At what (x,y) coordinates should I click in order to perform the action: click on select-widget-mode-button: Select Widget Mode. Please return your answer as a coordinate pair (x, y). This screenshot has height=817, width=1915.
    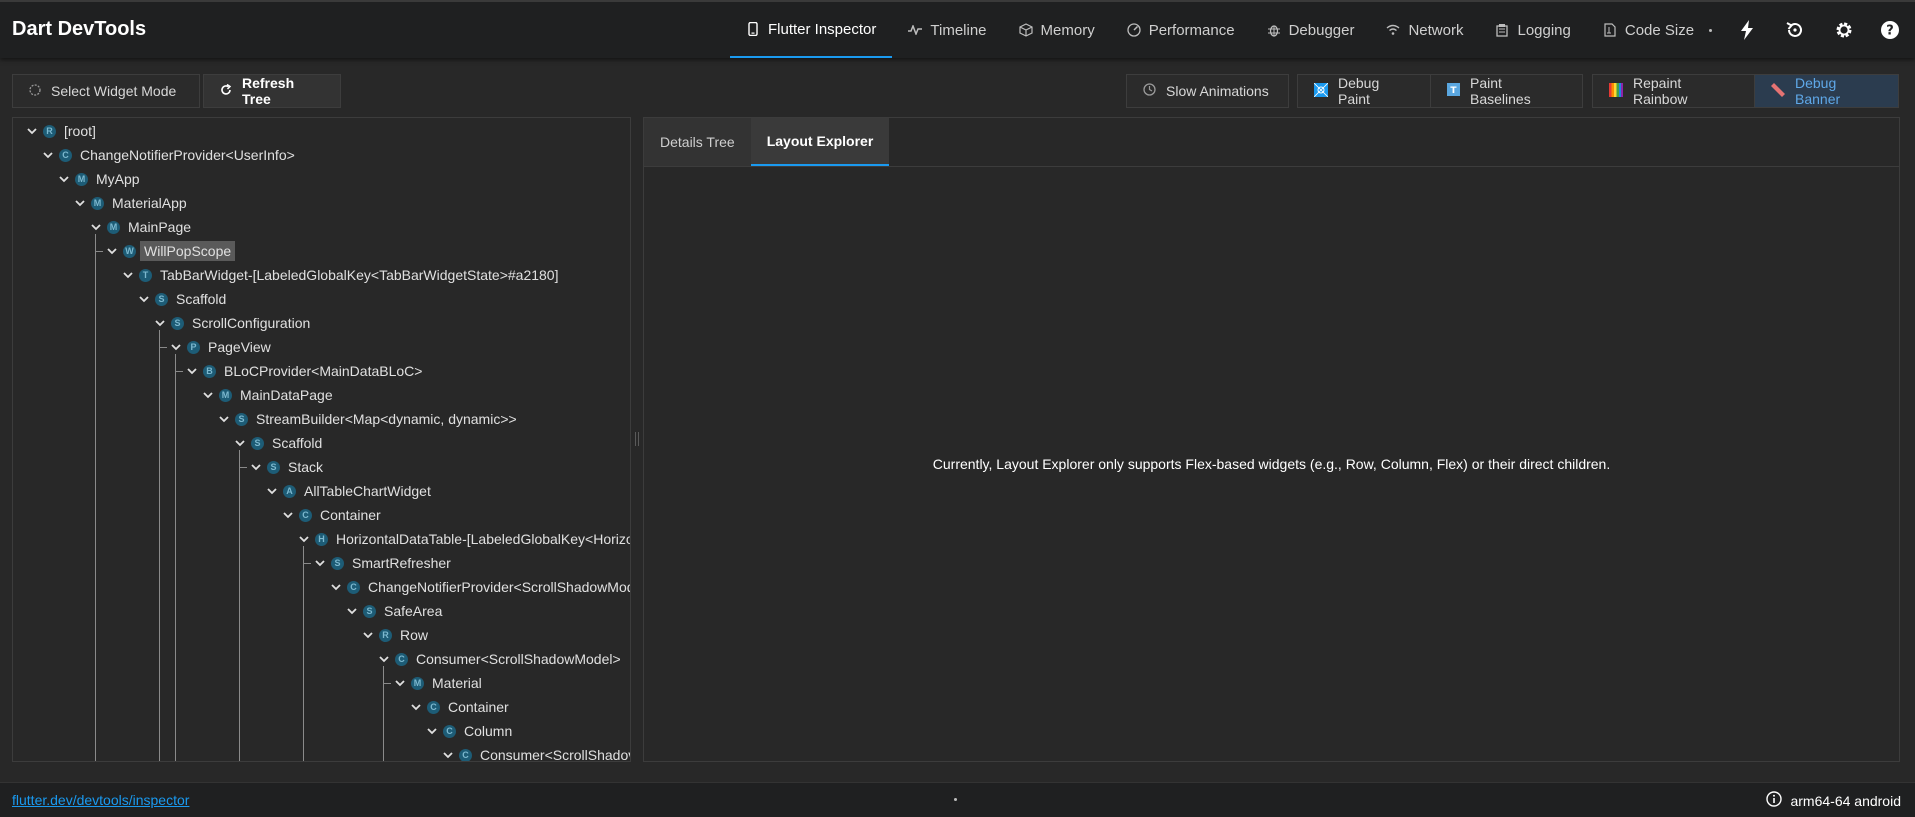
    Looking at the image, I should click on (106, 91).